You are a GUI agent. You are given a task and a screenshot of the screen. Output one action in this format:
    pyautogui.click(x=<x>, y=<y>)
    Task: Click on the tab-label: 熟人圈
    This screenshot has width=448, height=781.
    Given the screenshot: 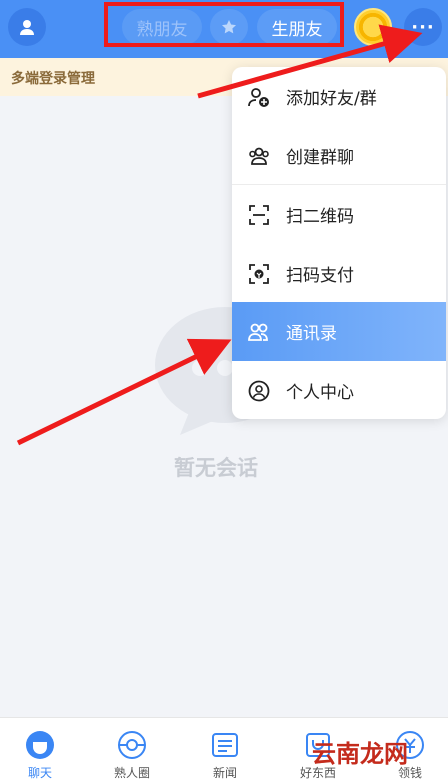 What is the action you would take?
    pyautogui.click(x=131, y=773)
    